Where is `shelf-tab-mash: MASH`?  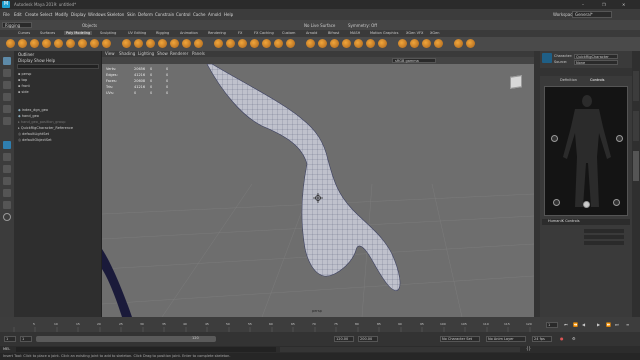 shelf-tab-mash: MASH is located at coordinates (355, 33).